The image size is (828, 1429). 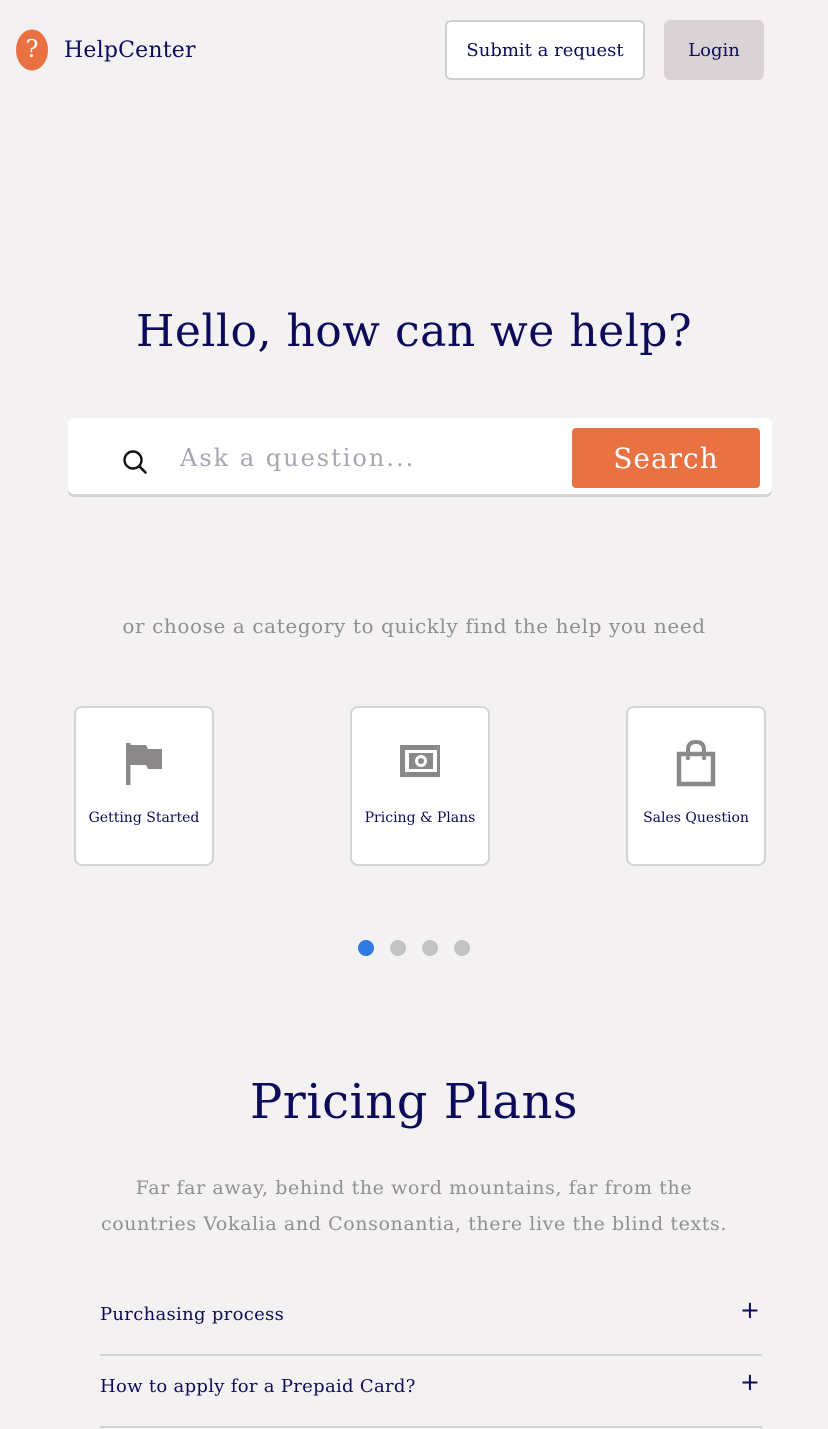 What do you see at coordinates (192, 1314) in the screenshot?
I see `faq-question: Purchasing process` at bounding box center [192, 1314].